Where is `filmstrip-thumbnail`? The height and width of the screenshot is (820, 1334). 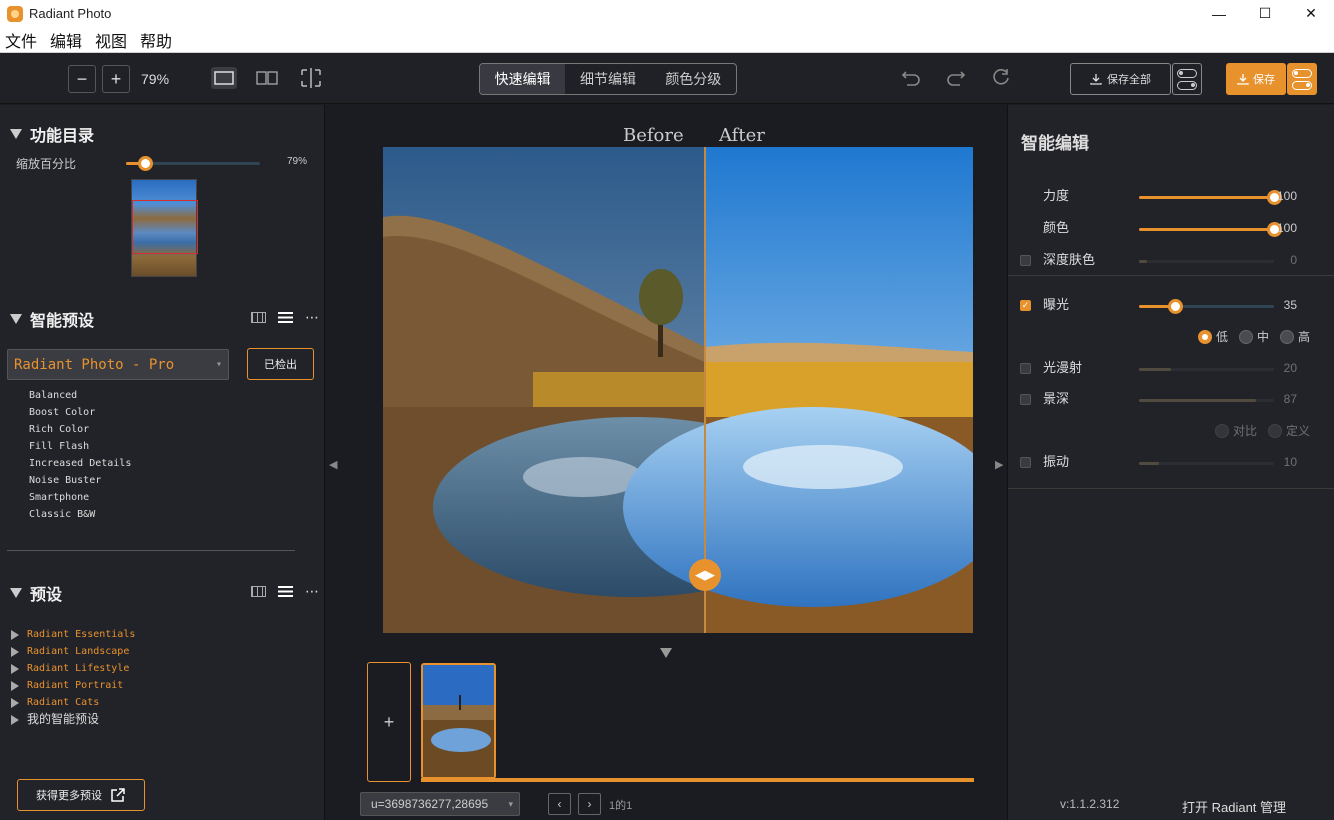
filmstrip-thumbnail is located at coordinates (458, 721).